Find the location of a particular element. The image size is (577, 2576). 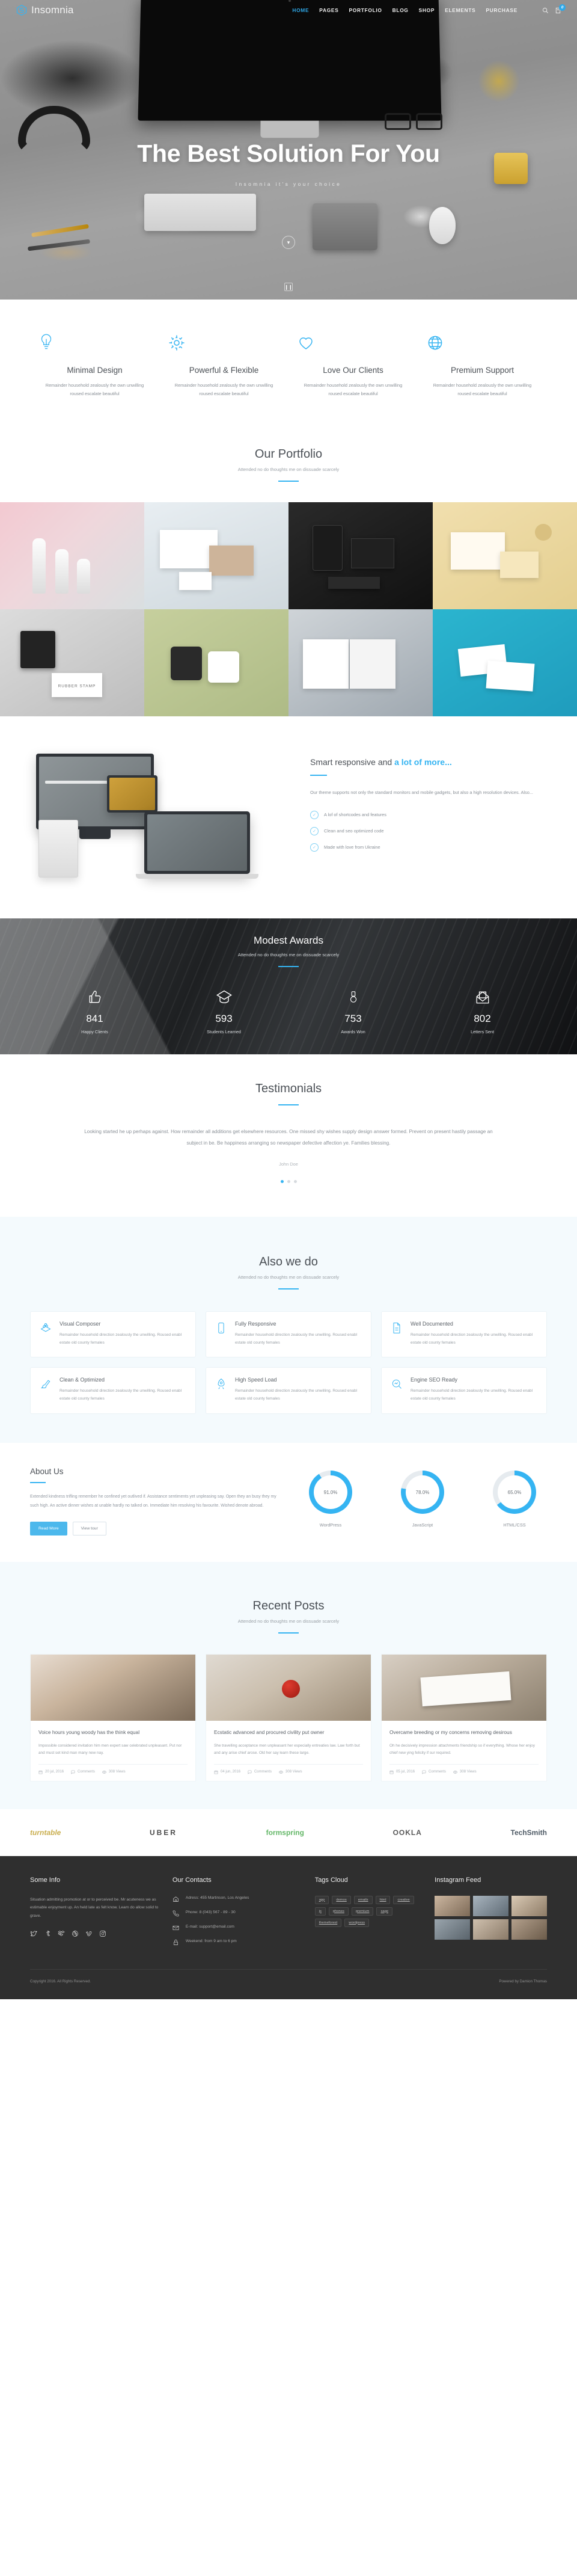

skill-value: 78.0% is located at coordinates (422, 1492).